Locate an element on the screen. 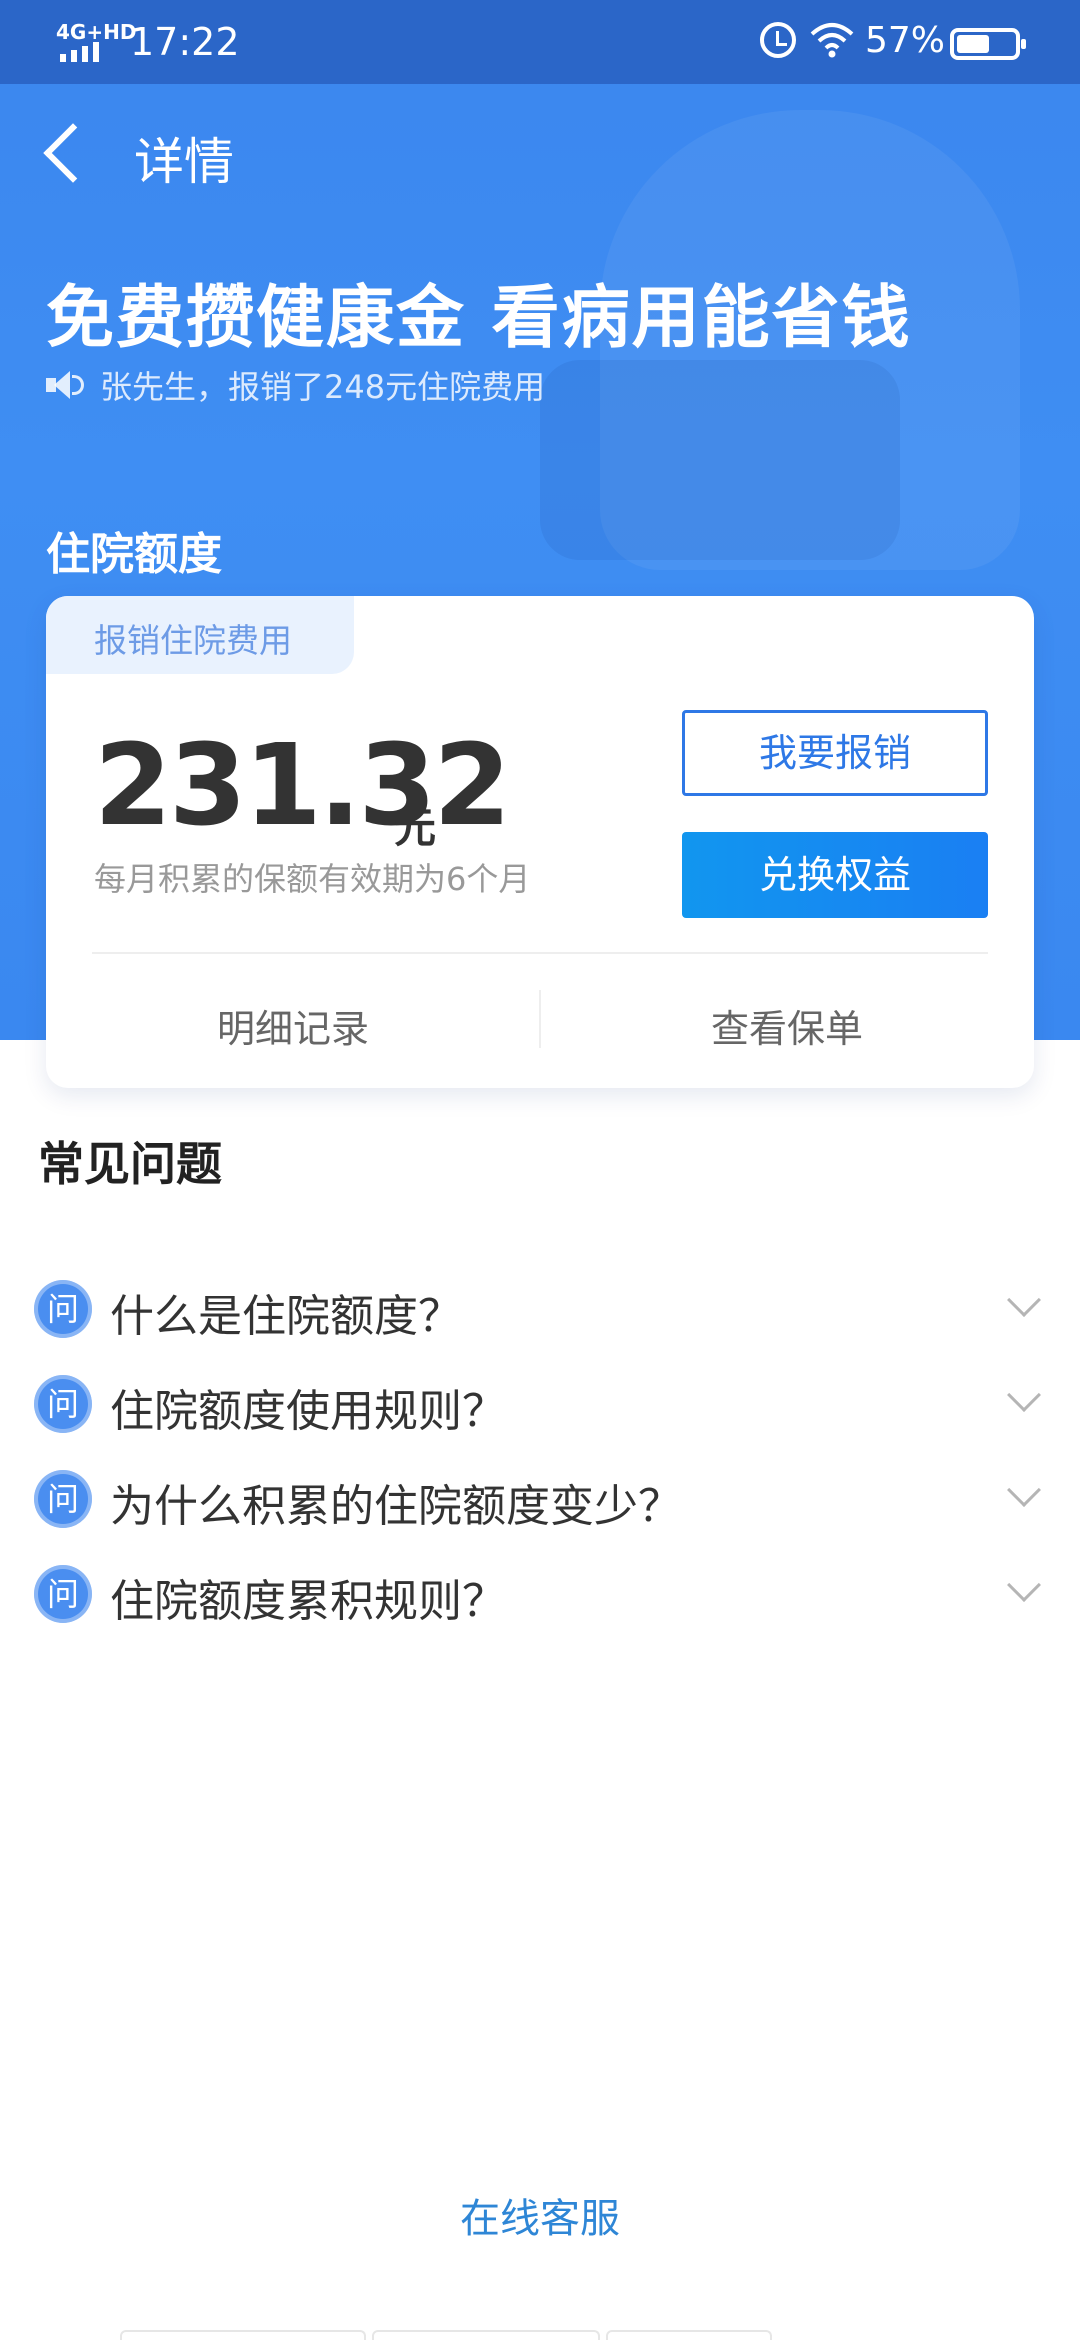 The width and height of the screenshot is (1080, 2340). wifi-icon is located at coordinates (832, 40).